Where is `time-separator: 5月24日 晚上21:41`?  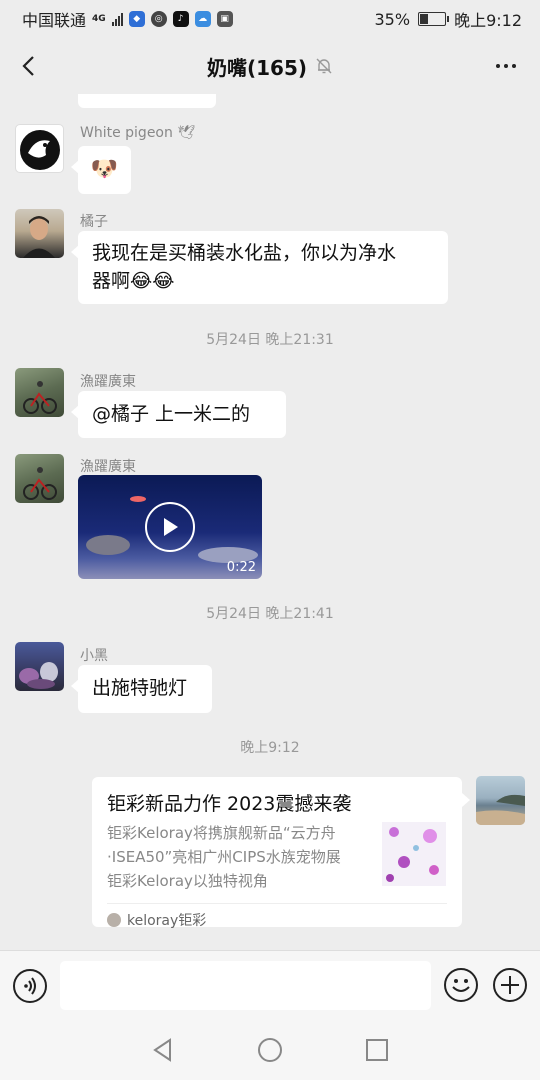
time-separator: 5月24日 晚上21:41 is located at coordinates (270, 614).